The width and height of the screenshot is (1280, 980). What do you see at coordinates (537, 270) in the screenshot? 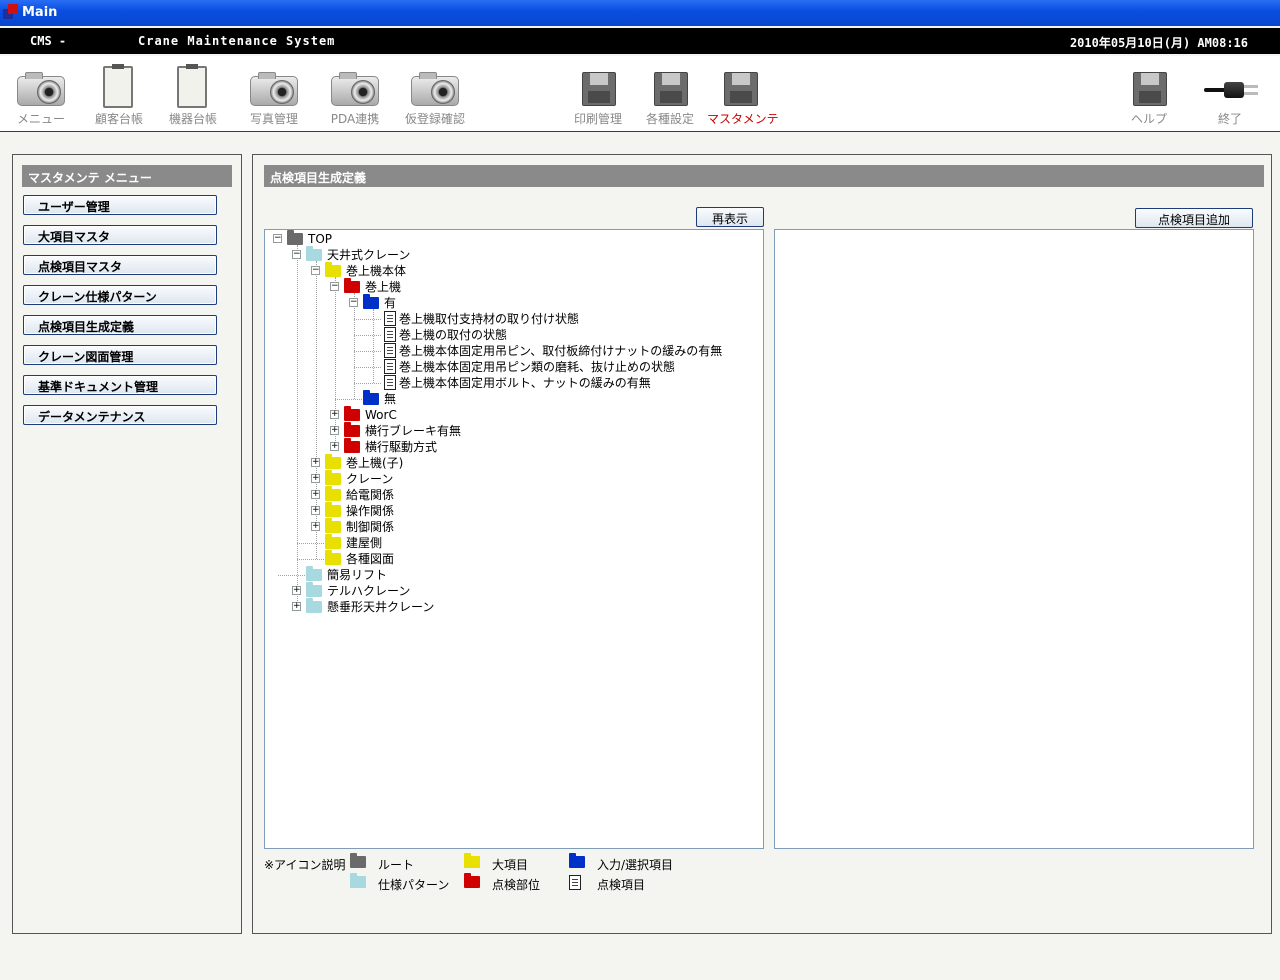
I see `tree-node: − 巻上機本体` at bounding box center [537, 270].